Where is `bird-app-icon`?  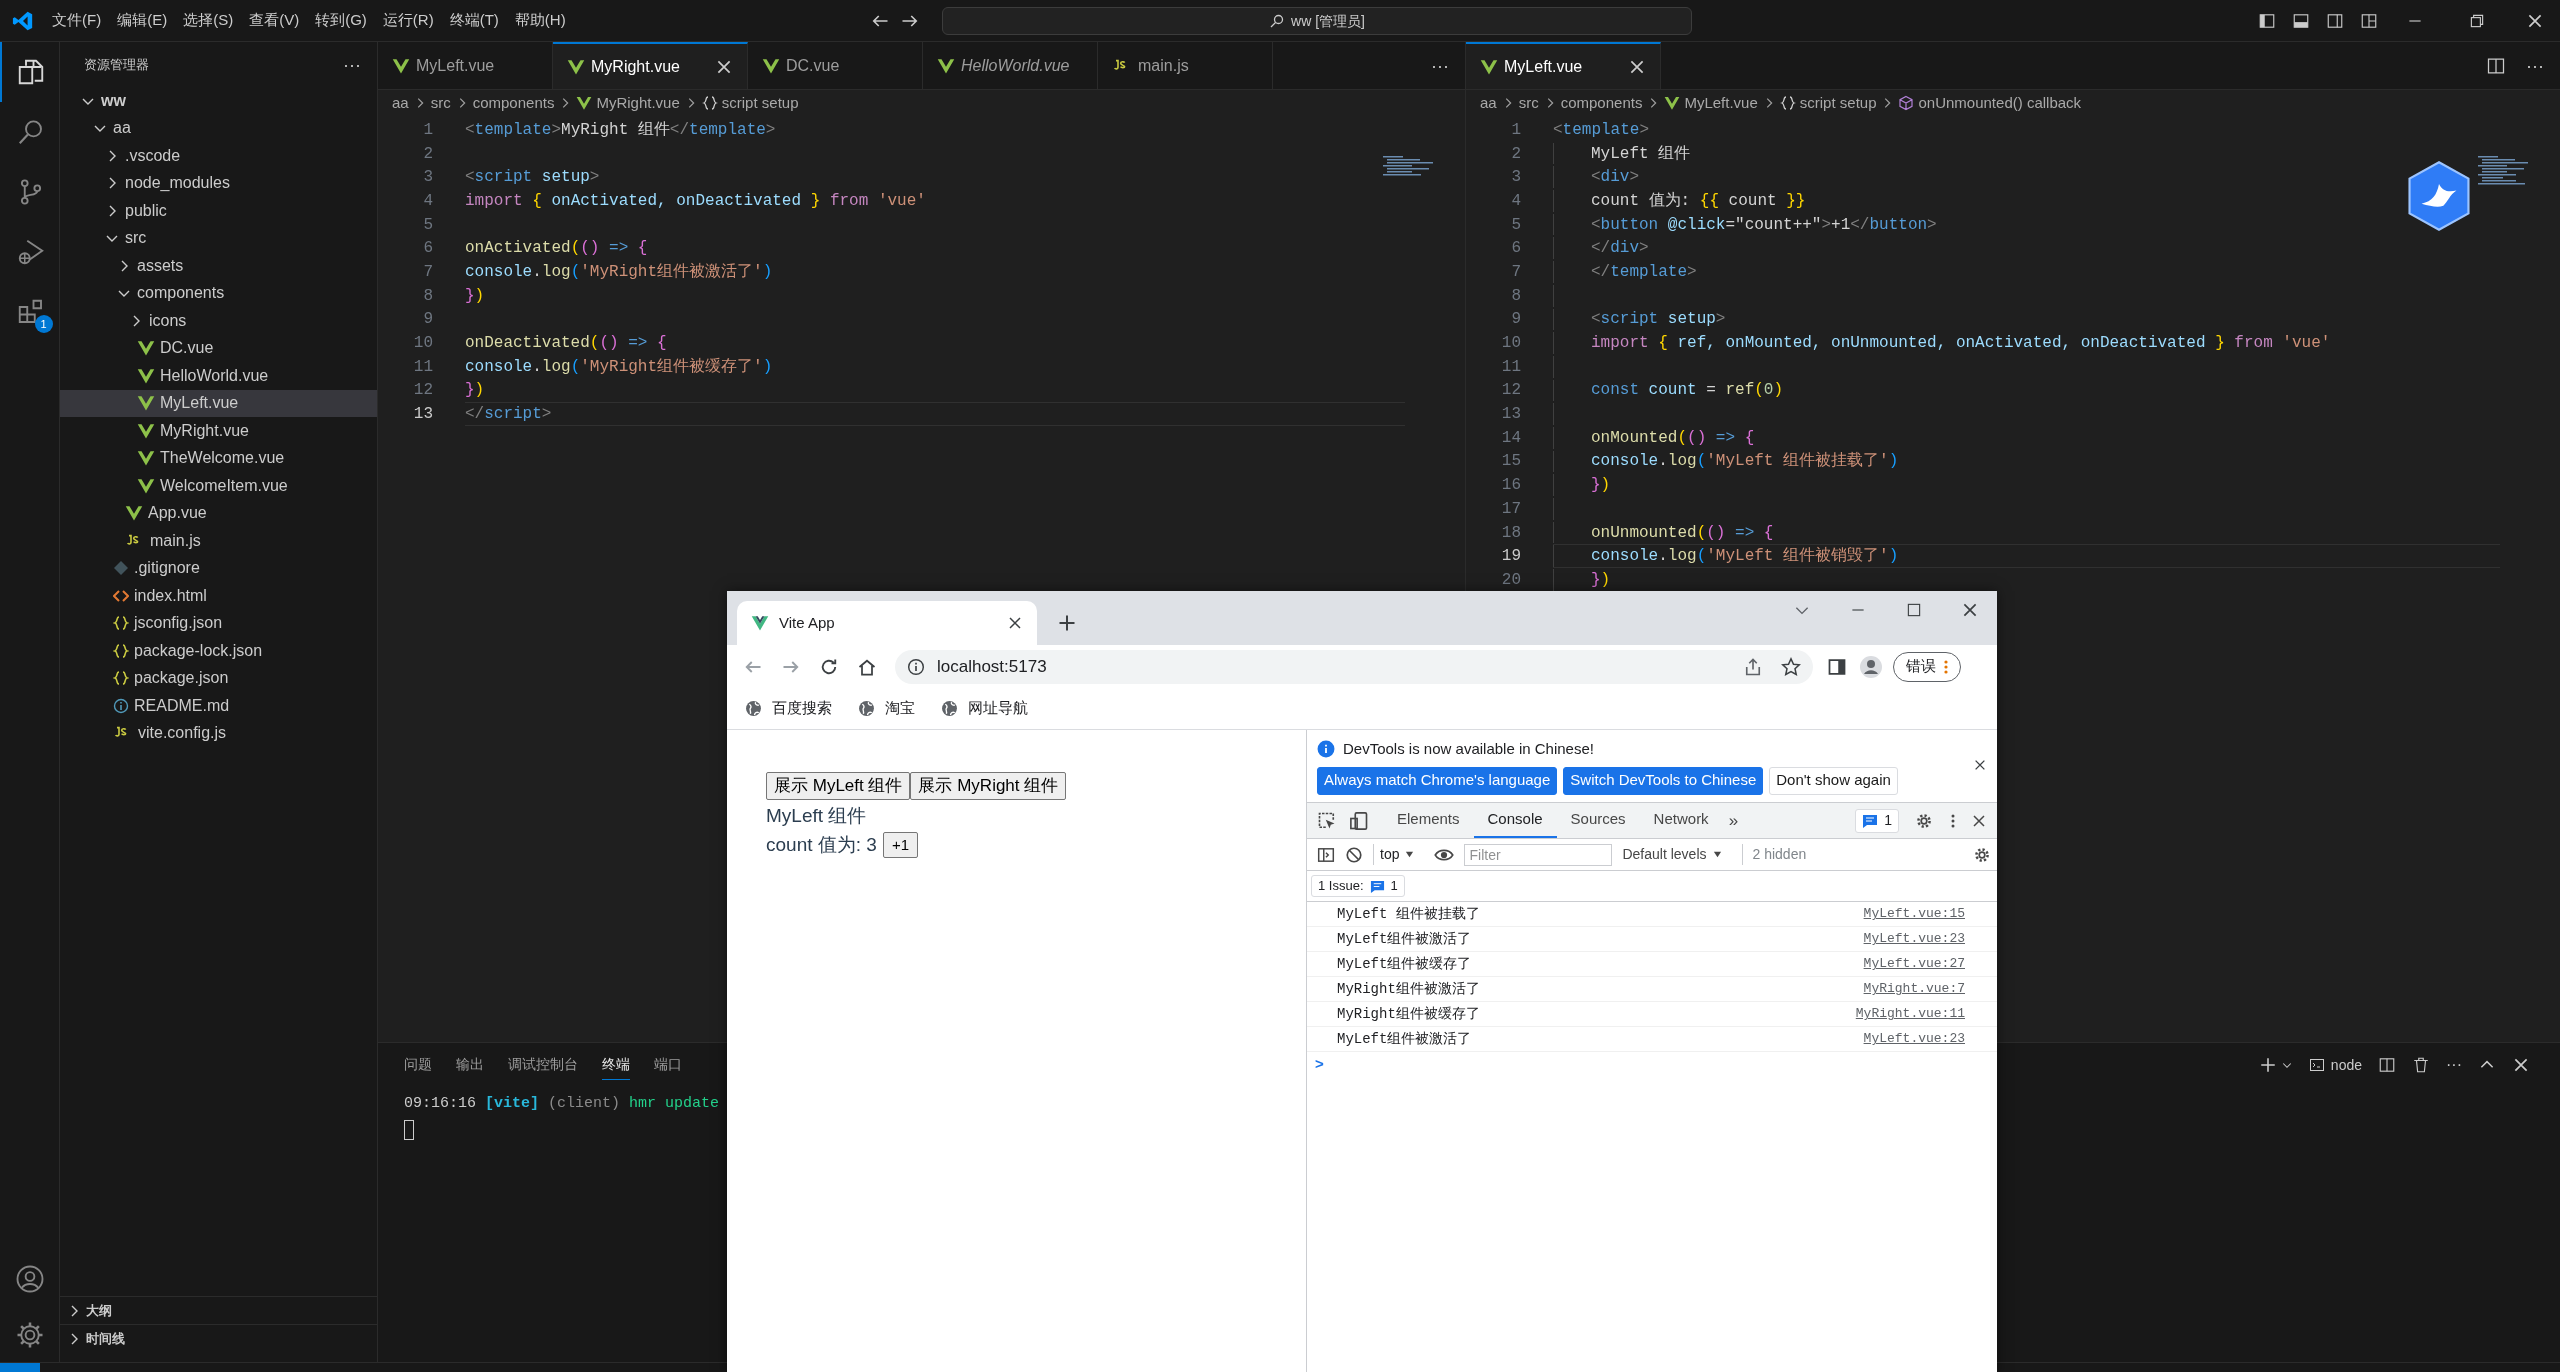
bird-app-icon is located at coordinates (2439, 196).